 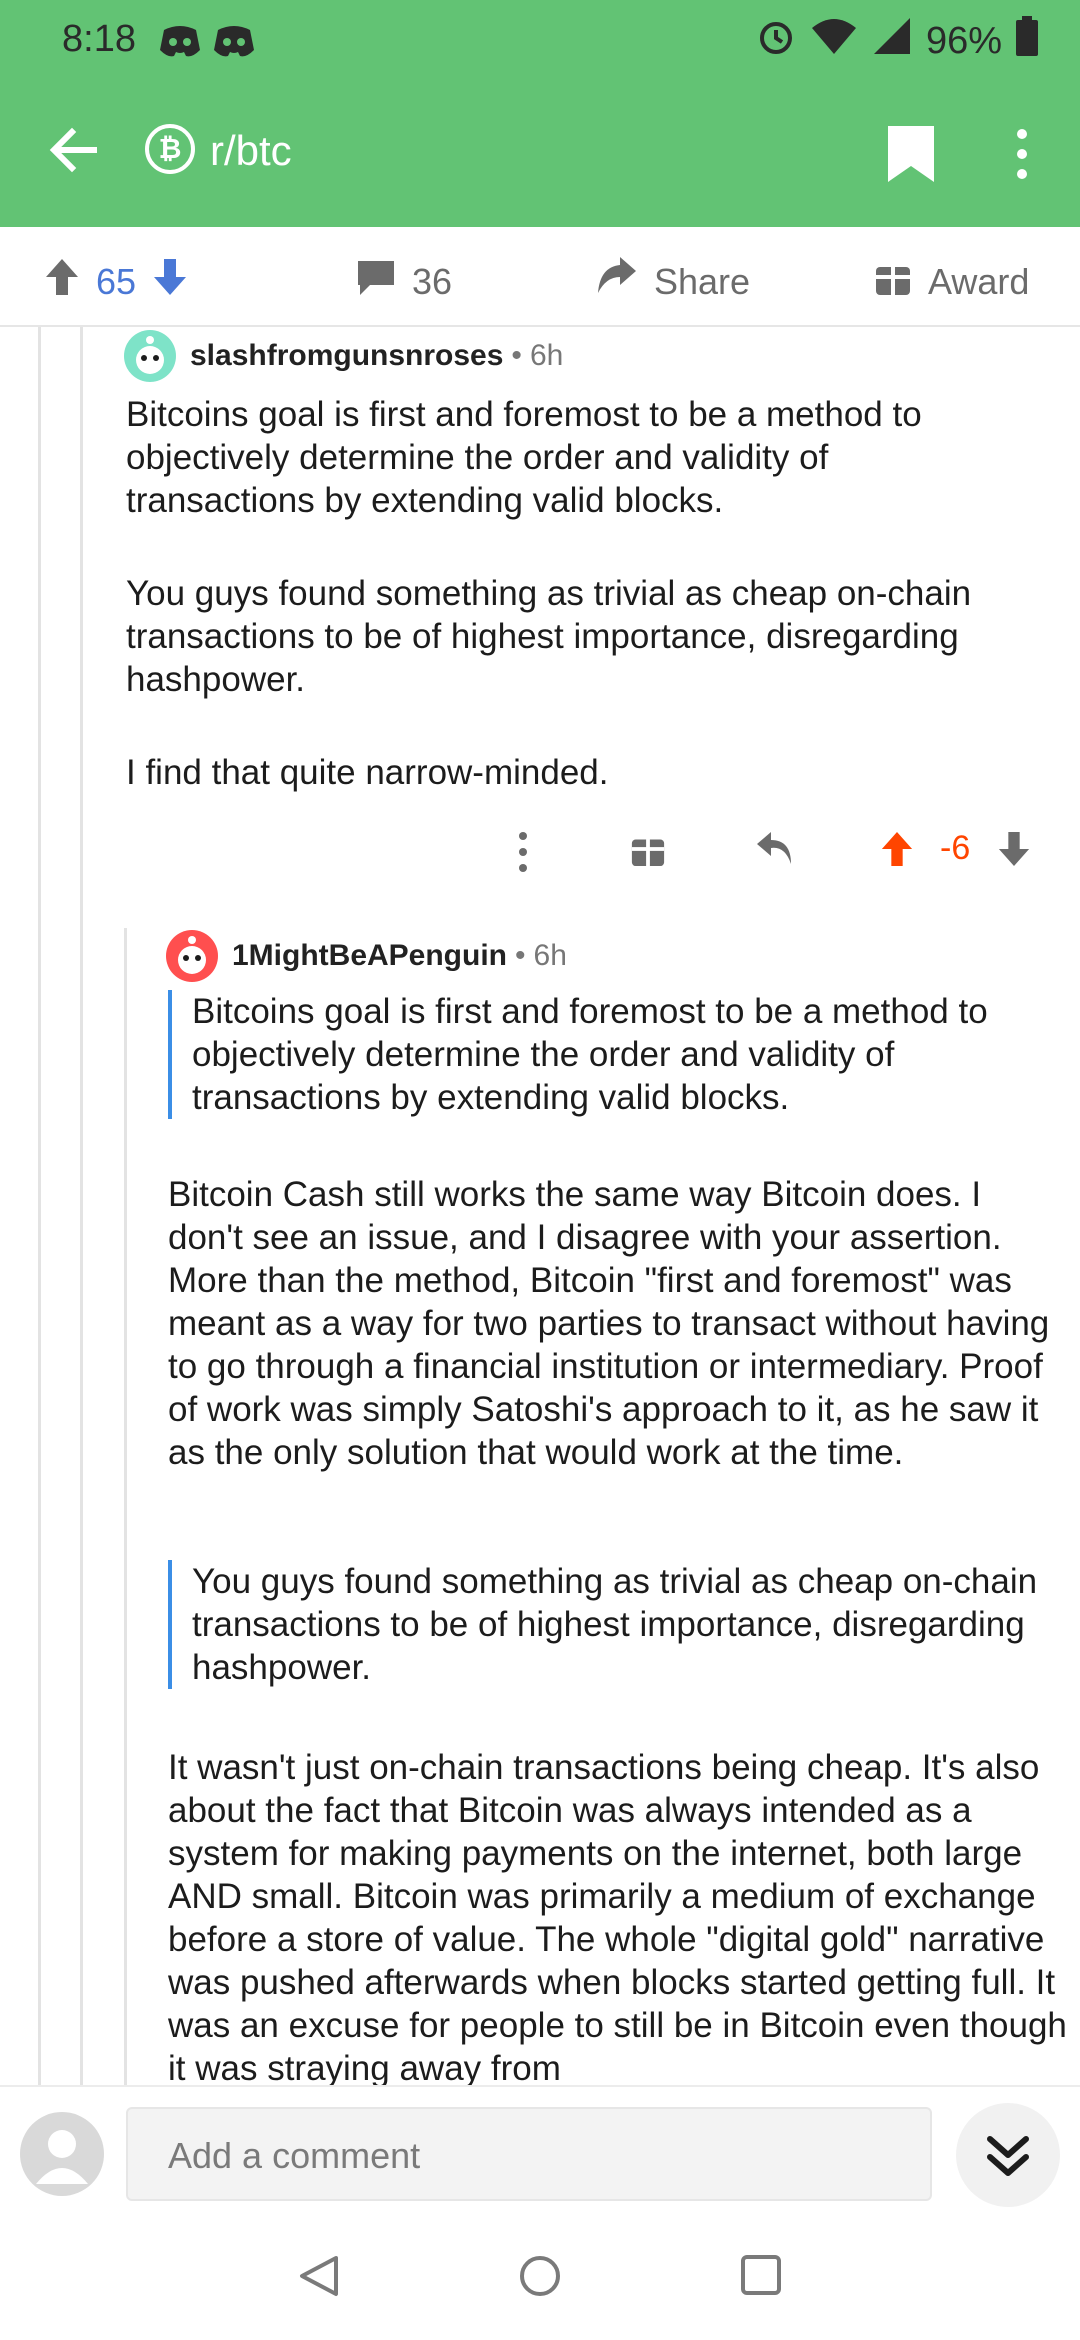 I want to click on share-label: Share, so click(x=702, y=281).